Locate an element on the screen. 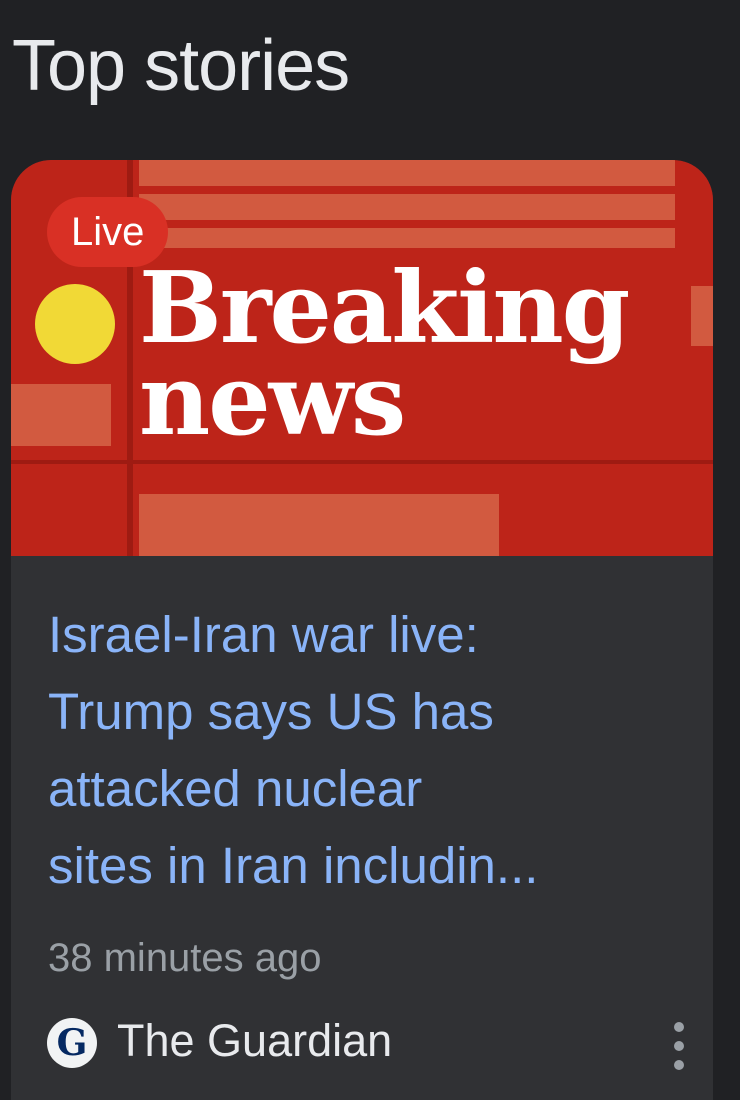  more-options-button is located at coordinates (679, 1046).